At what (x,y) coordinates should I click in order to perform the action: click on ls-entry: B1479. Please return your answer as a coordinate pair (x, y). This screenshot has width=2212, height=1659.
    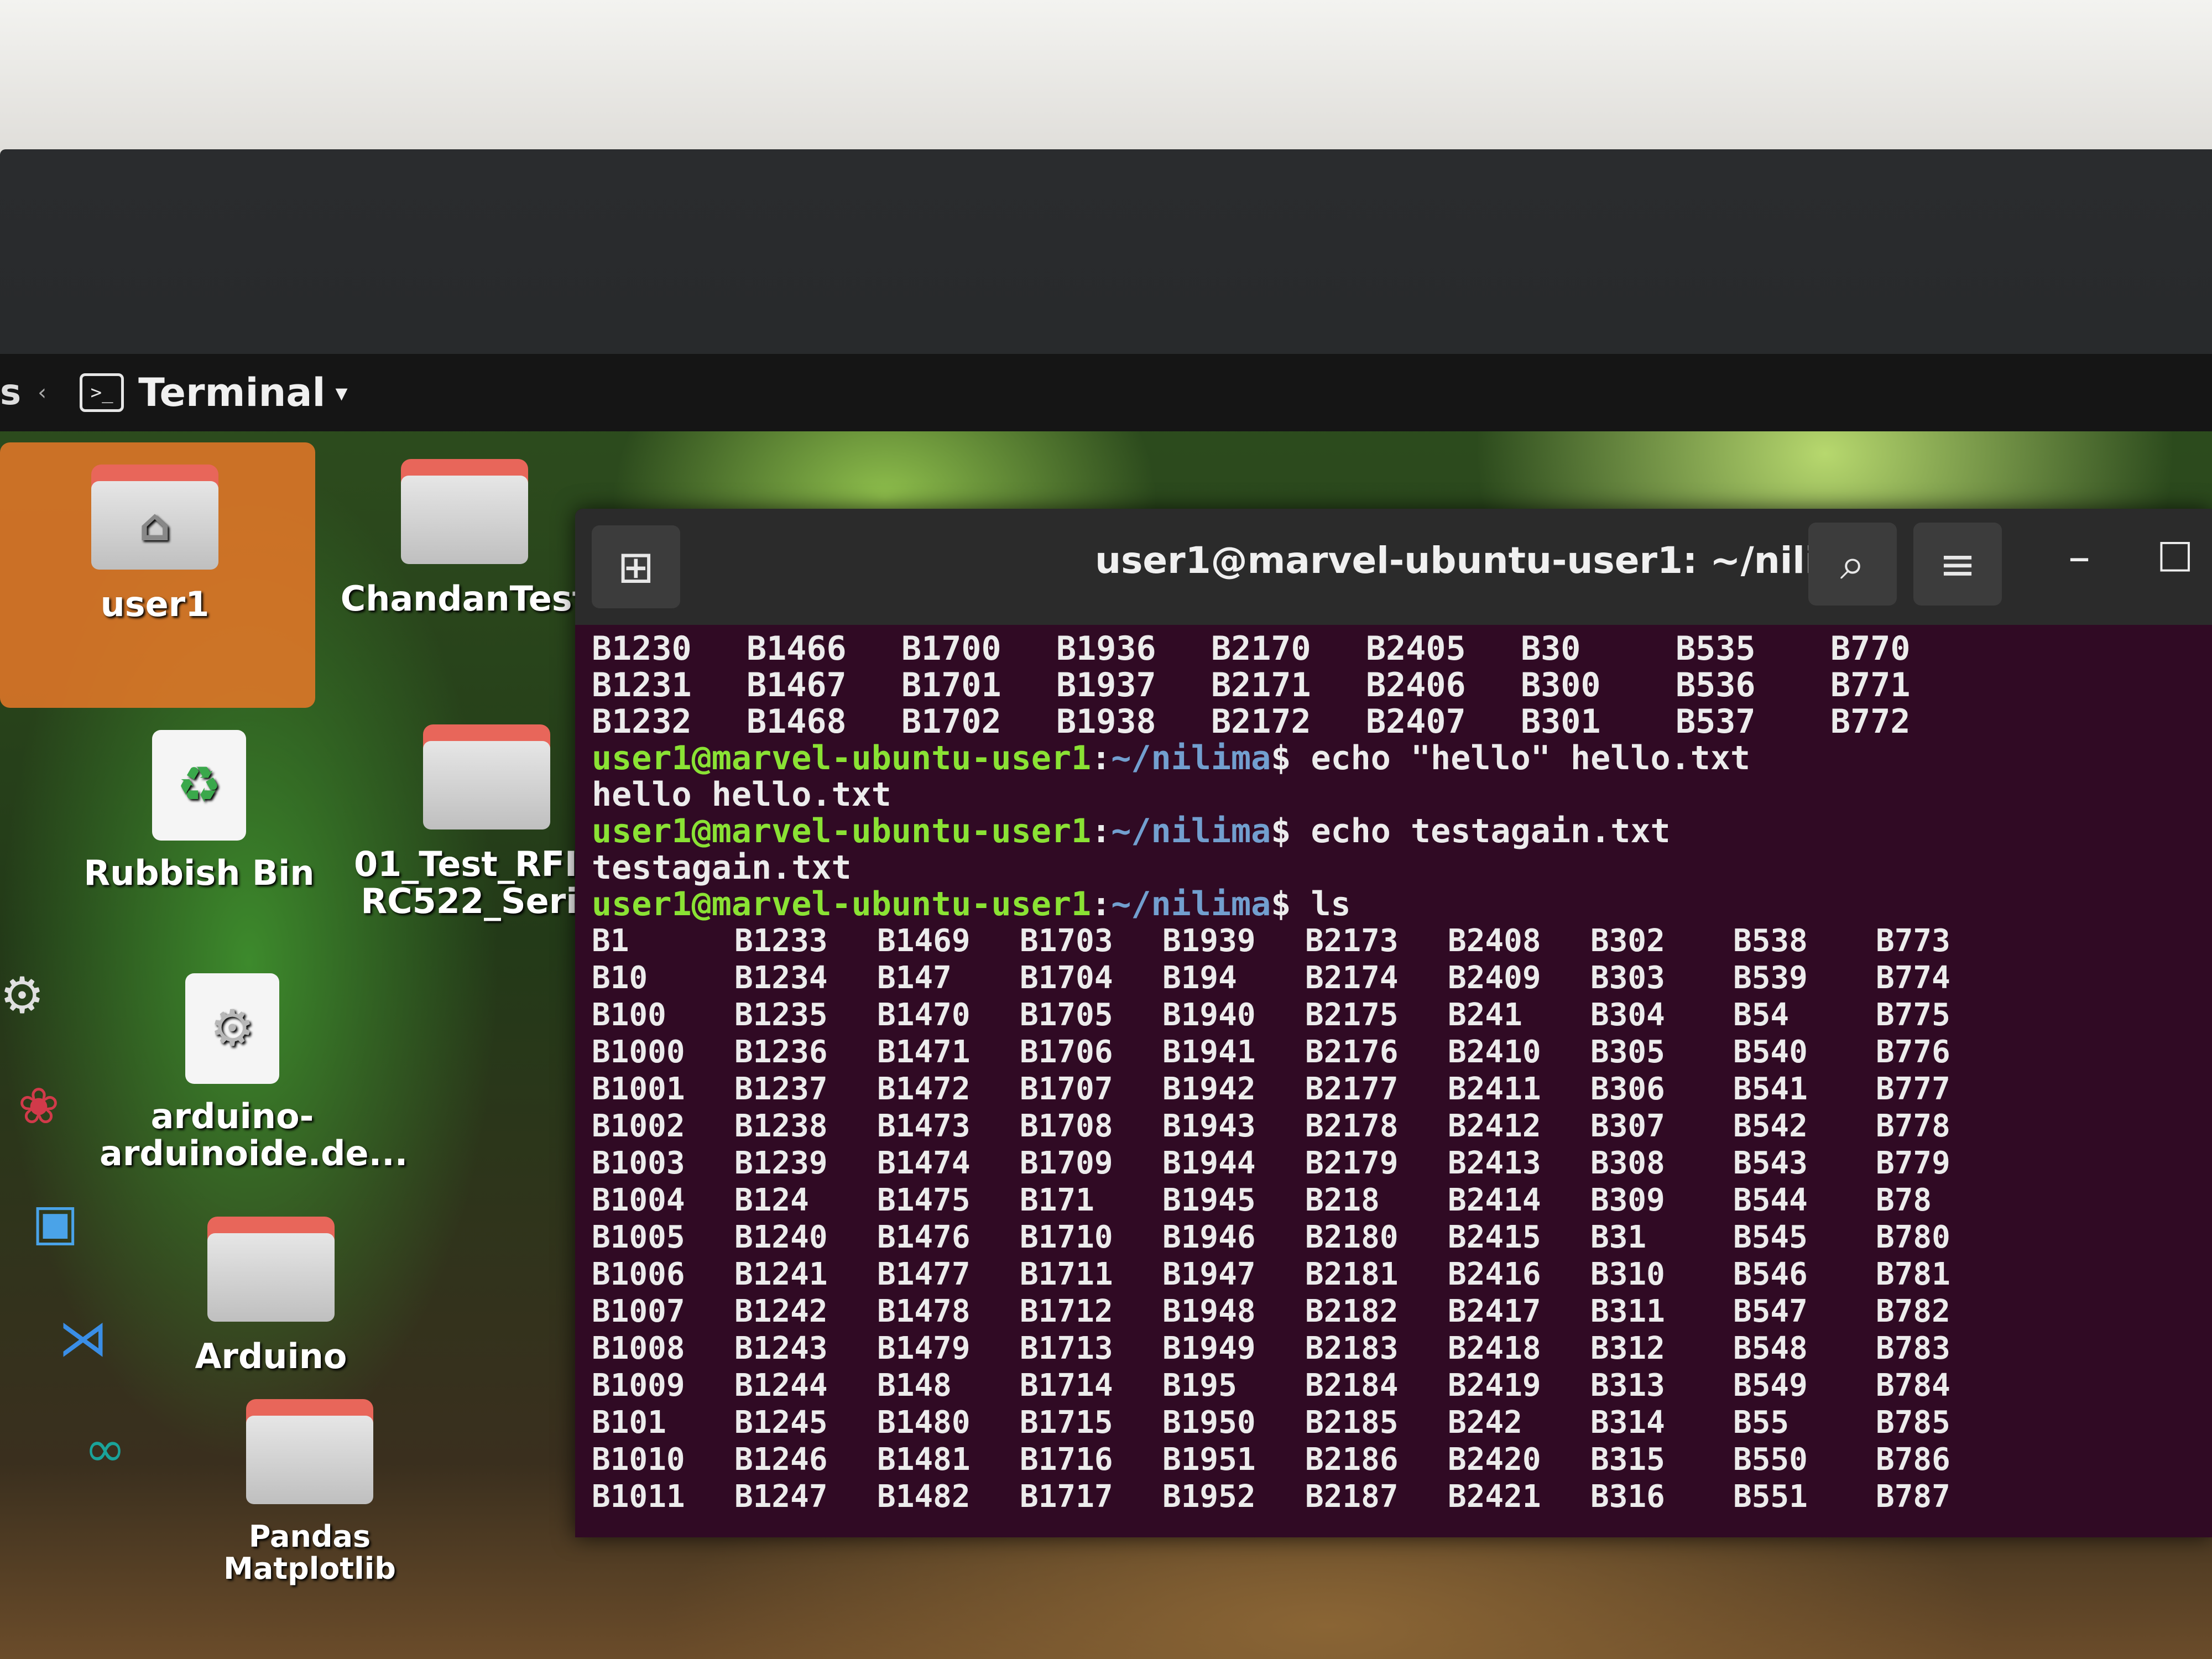
    Looking at the image, I should click on (924, 1348).